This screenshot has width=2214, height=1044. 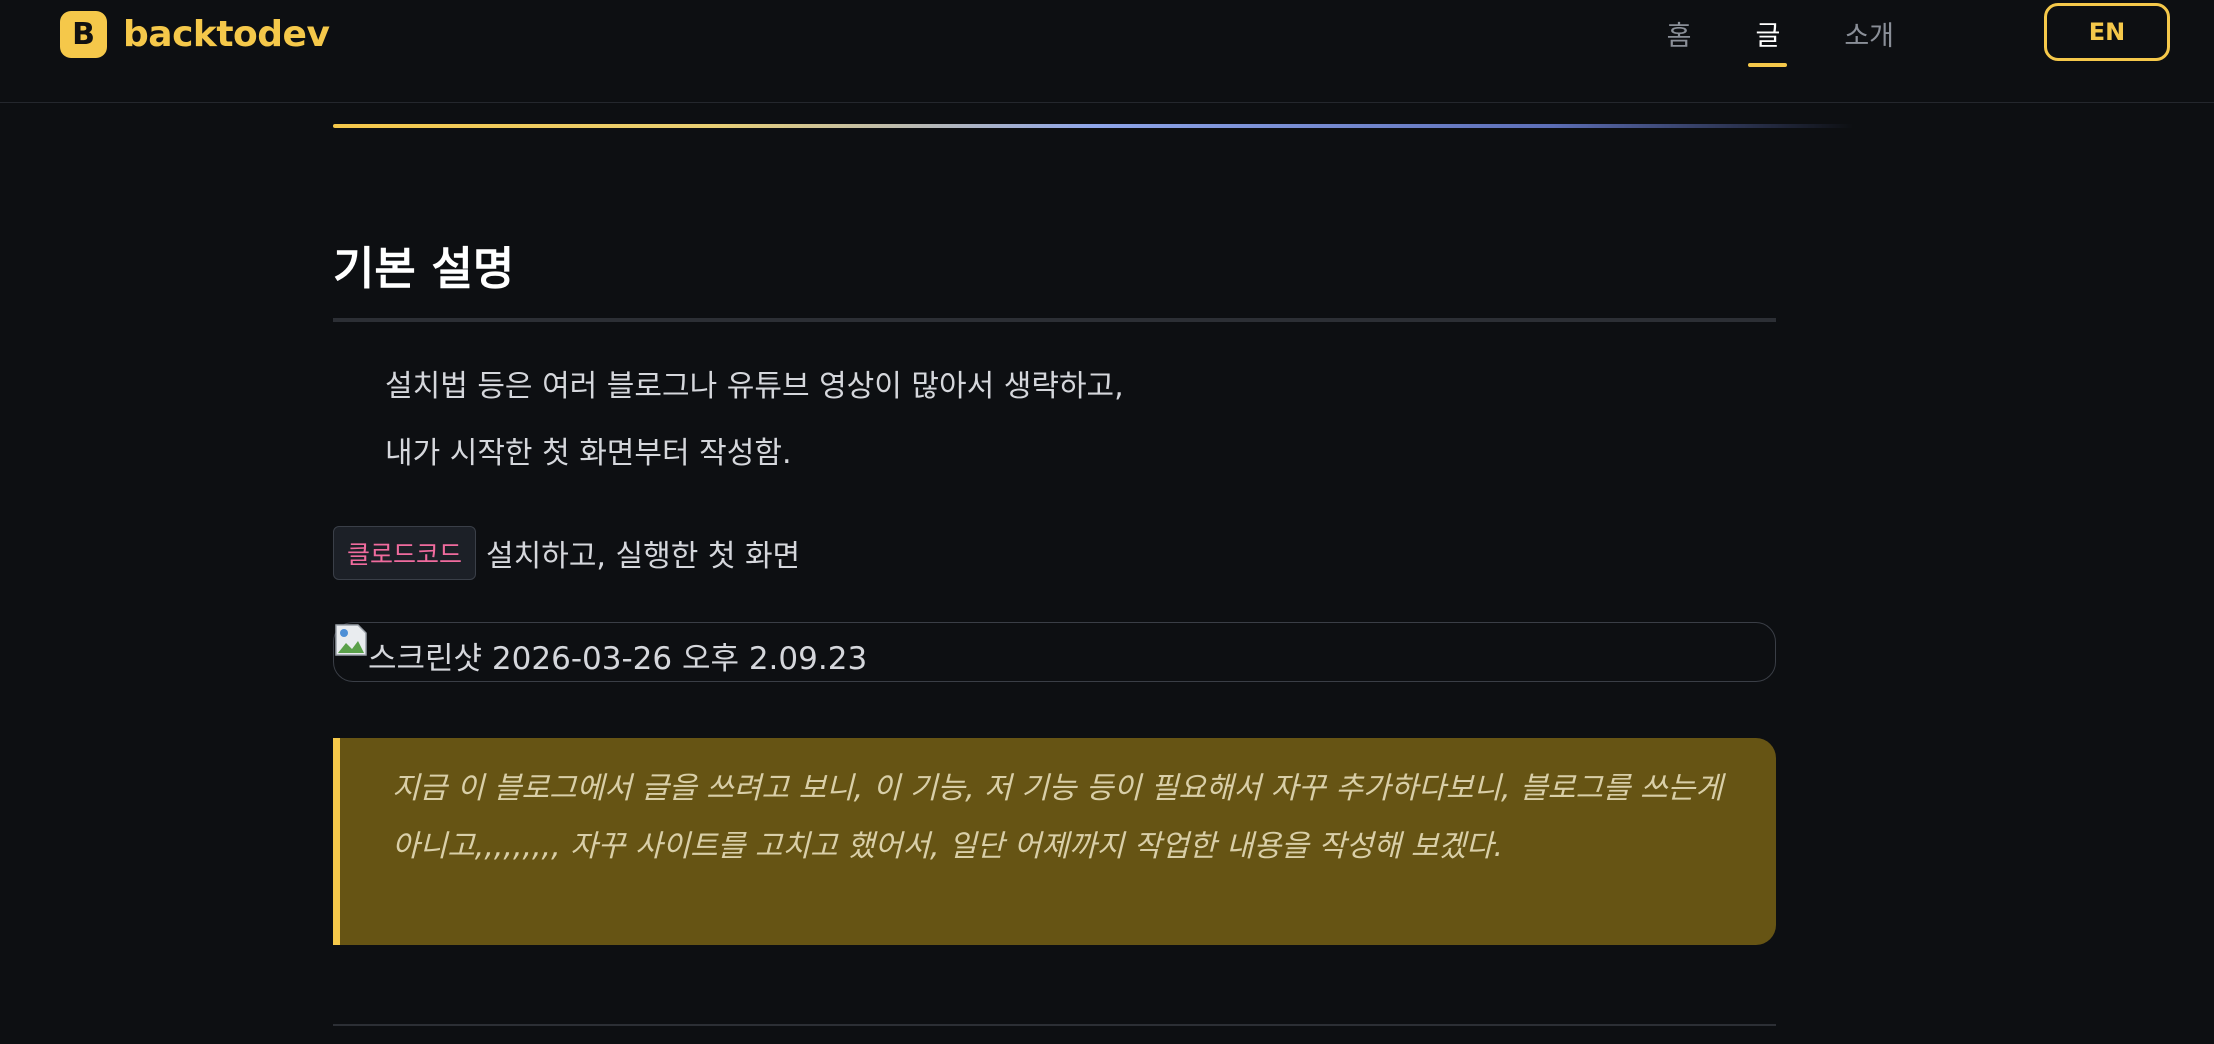 I want to click on broken-image-icon, so click(x=351, y=640).